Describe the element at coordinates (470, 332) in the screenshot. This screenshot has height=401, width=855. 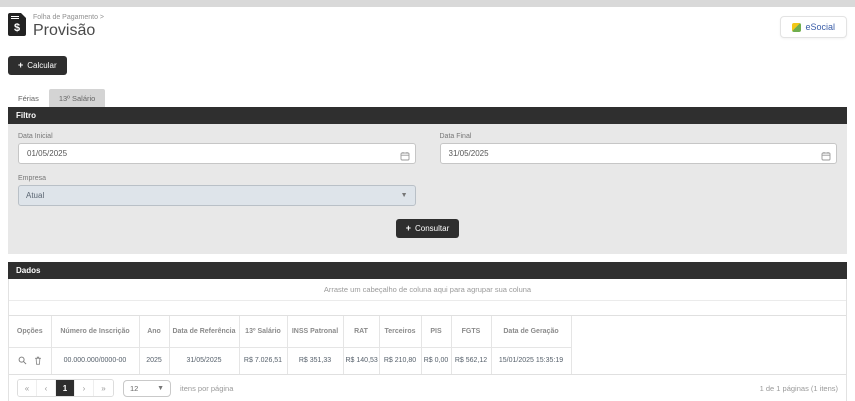
I see `column-header-fgts: FGTS` at that location.